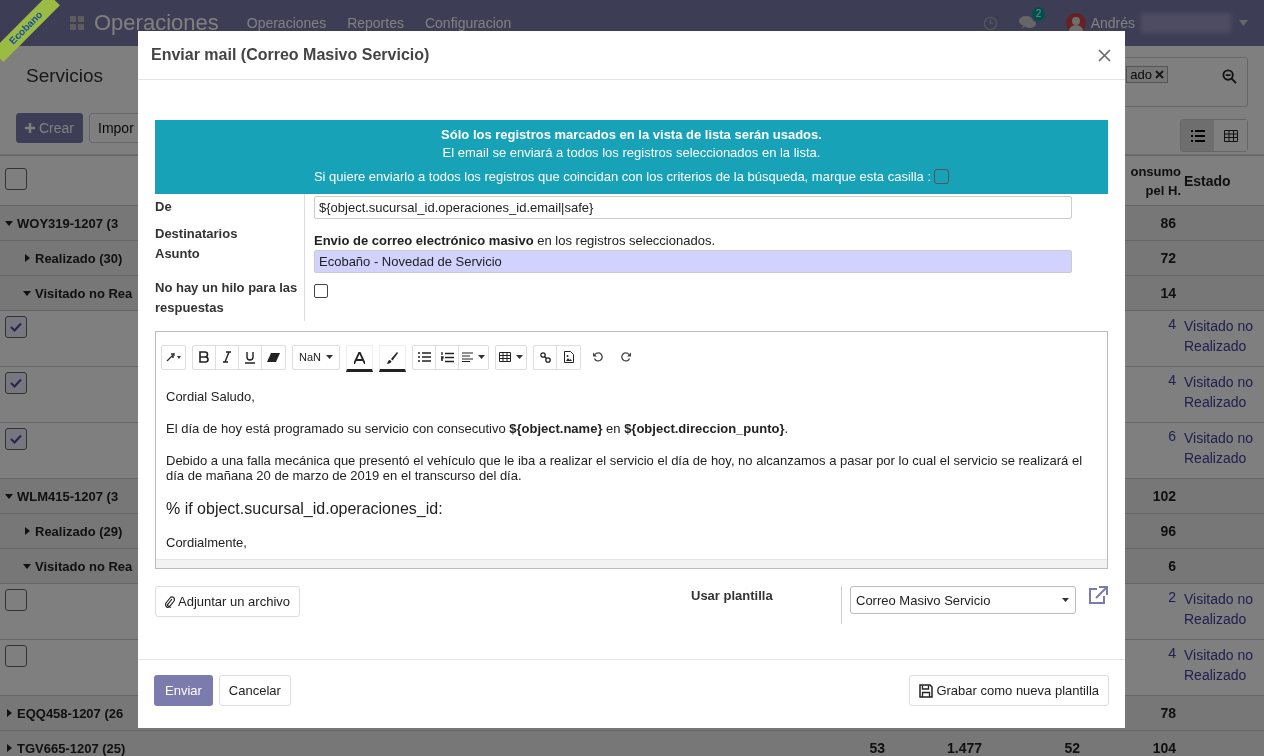  What do you see at coordinates (68, 496) in the screenshot?
I see `group-row-label: WLM415-1207 (3` at bounding box center [68, 496].